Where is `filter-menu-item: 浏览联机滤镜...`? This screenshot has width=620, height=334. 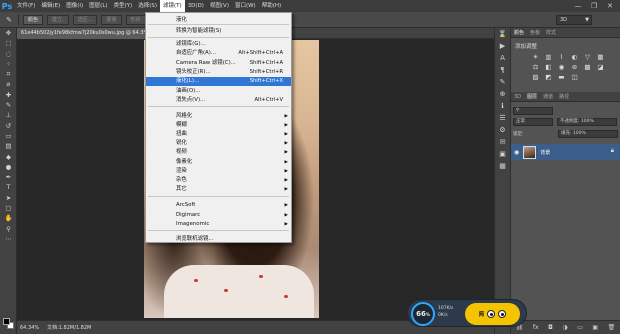
filter-menu-item: 浏览联机滤镜... is located at coordinates (218, 239).